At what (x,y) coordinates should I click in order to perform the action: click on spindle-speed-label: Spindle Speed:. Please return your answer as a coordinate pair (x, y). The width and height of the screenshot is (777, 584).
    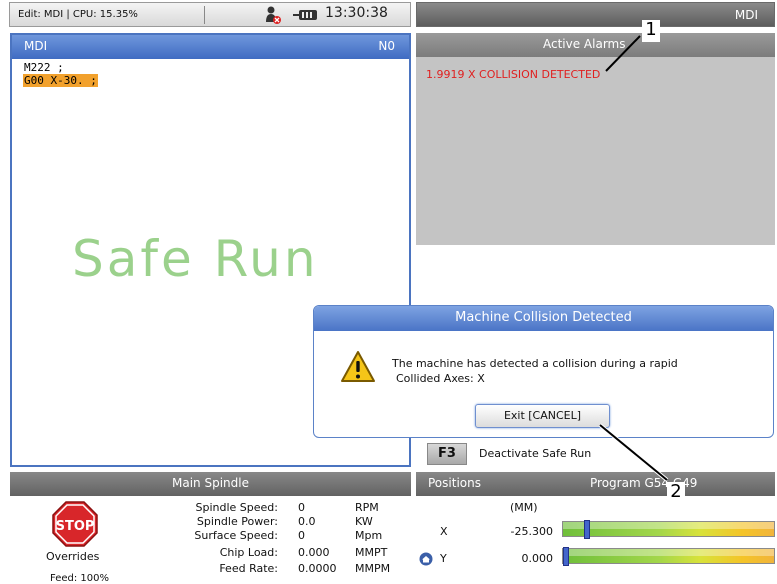
    Looking at the image, I should click on (236, 507).